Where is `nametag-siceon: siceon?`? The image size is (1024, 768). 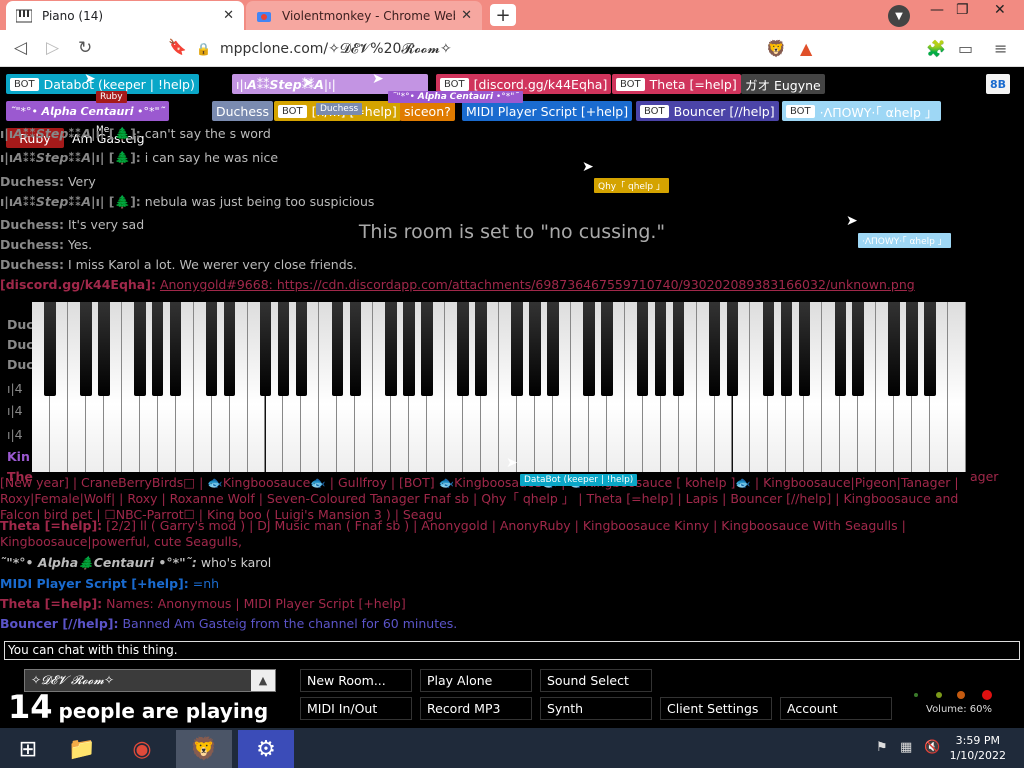 nametag-siceon: siceon? is located at coordinates (427, 111).